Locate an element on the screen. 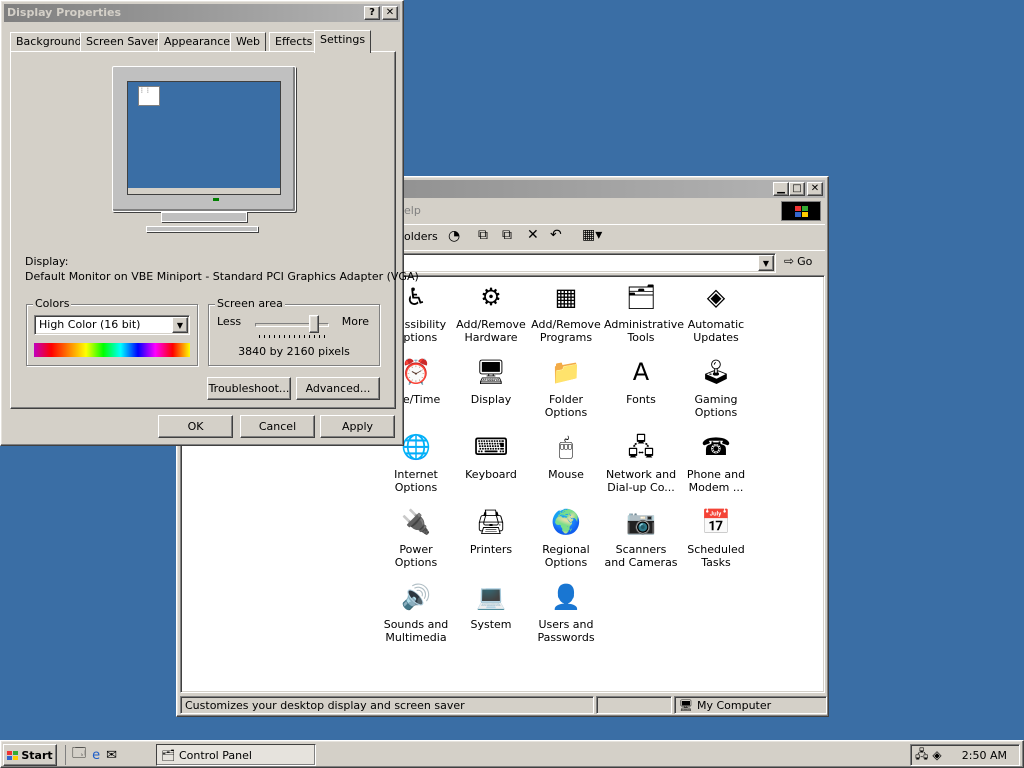 The height and width of the screenshot is (768, 1024). outlook-express-icon: ✉ is located at coordinates (111, 755).